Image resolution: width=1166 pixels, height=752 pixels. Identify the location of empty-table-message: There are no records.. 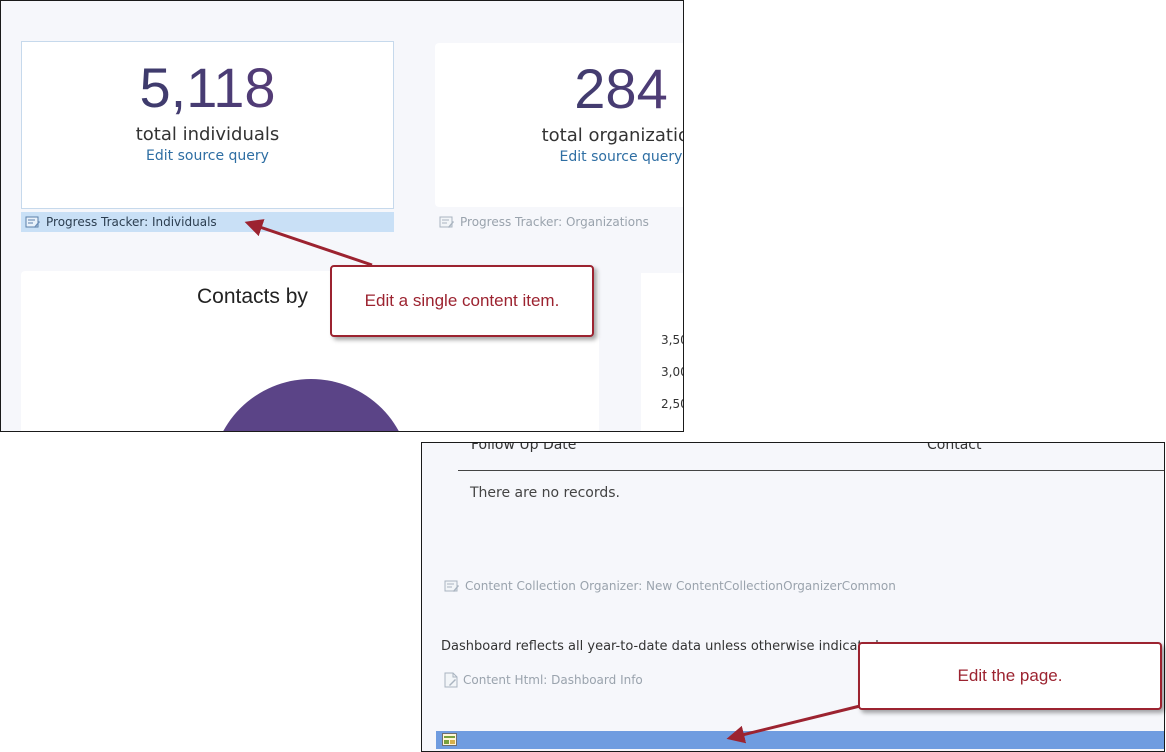
(545, 493).